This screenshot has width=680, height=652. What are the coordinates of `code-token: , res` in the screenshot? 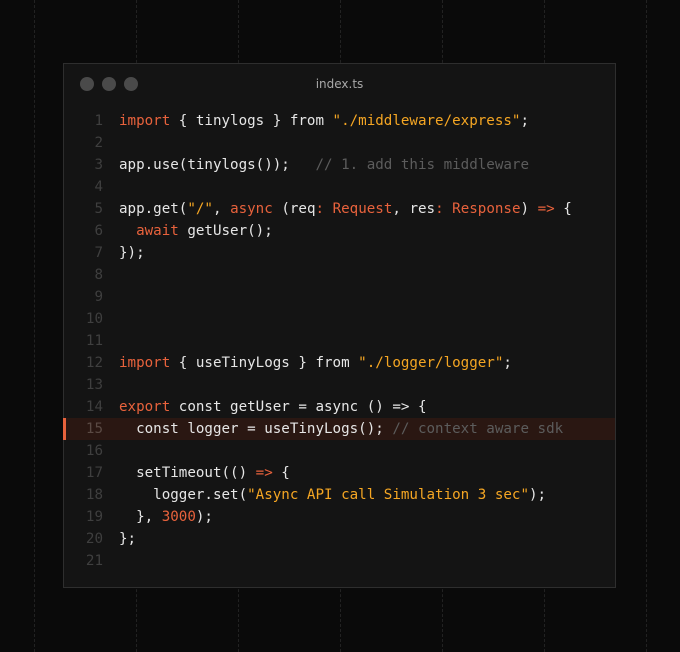 It's located at (414, 209).